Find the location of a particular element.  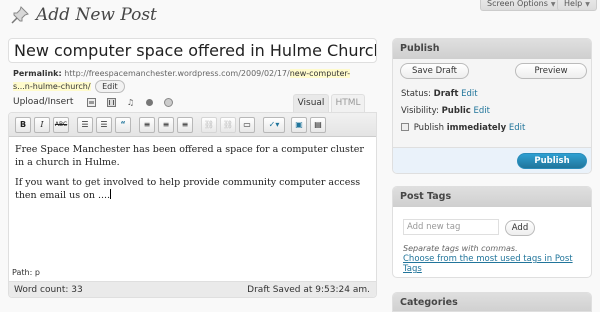

status-row: Status: Draft Edit is located at coordinates (439, 94).